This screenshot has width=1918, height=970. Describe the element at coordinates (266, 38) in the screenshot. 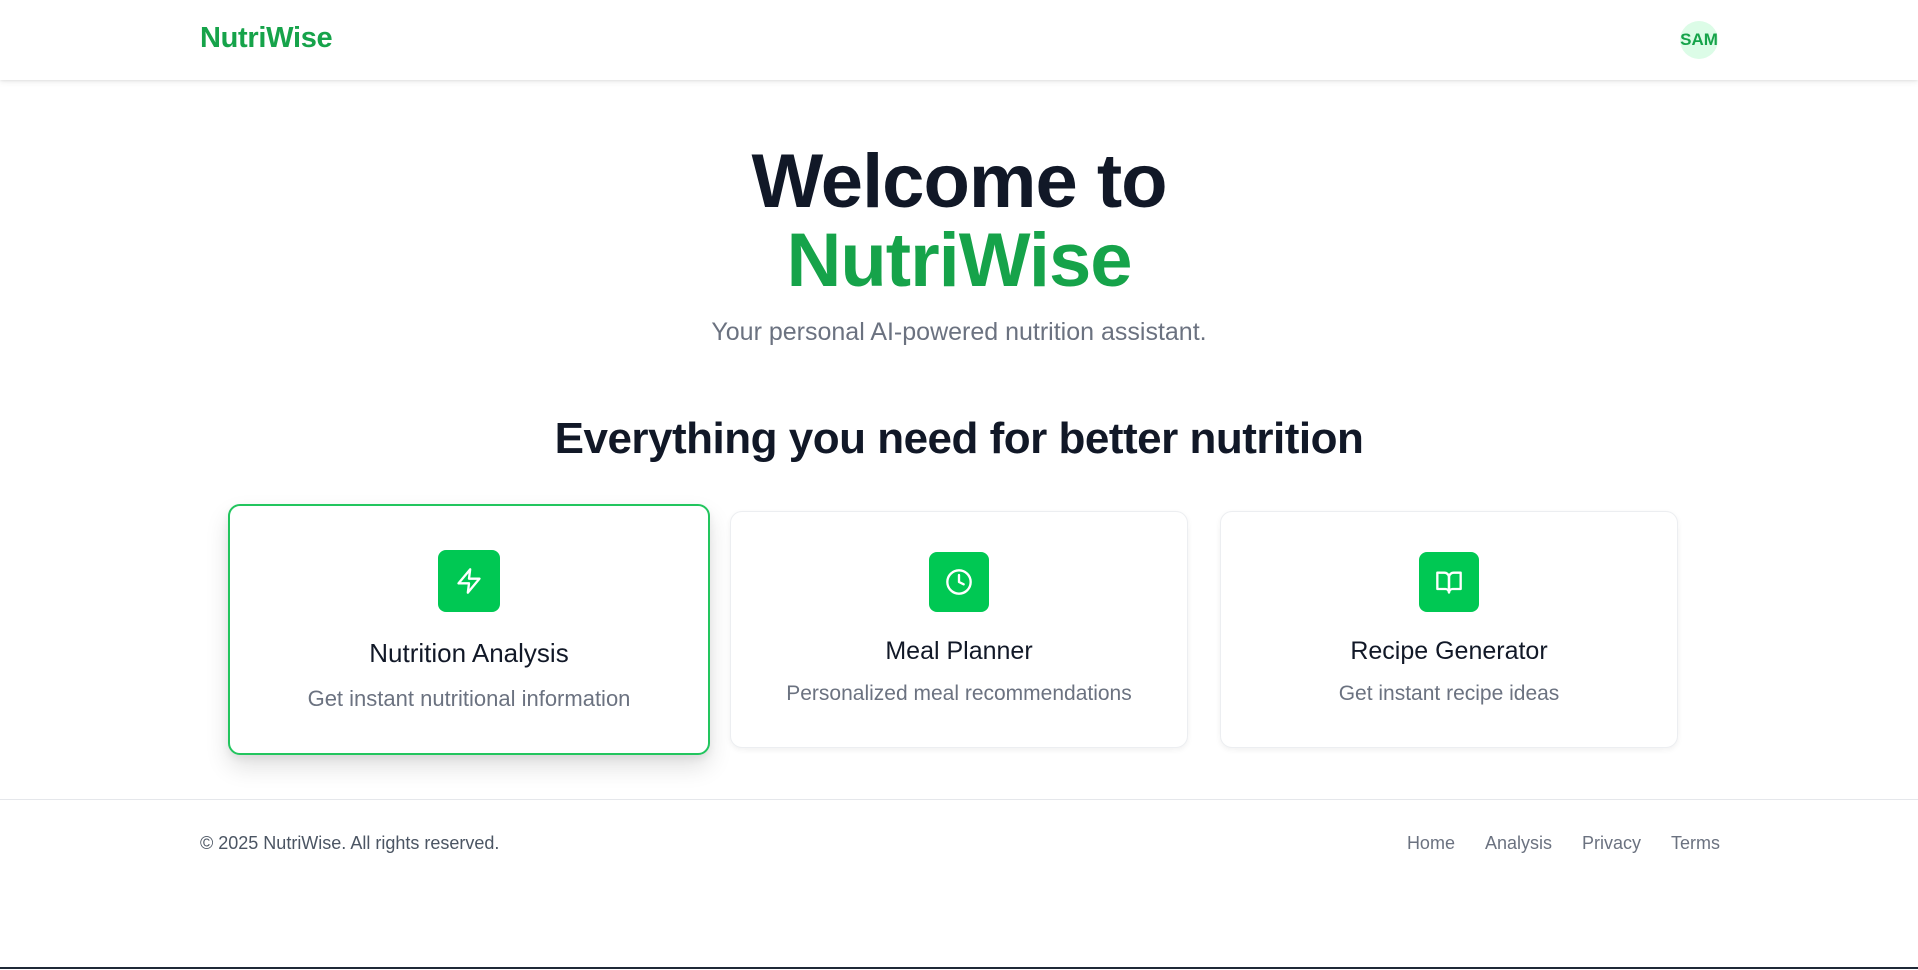

I see `brand-logo: NutriWise` at that location.